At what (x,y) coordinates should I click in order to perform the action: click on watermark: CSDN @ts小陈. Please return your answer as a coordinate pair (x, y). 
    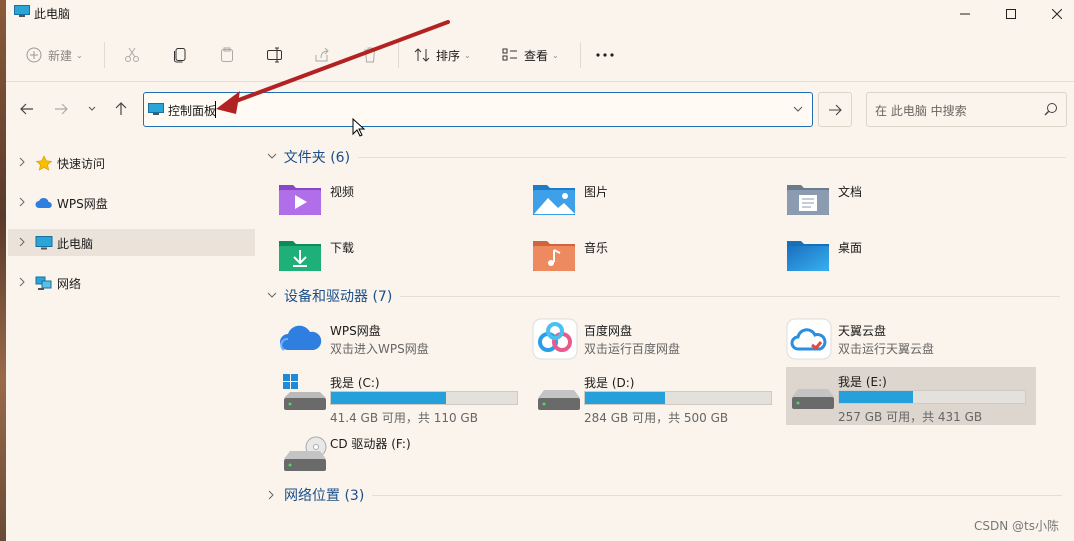
    Looking at the image, I should click on (1016, 526).